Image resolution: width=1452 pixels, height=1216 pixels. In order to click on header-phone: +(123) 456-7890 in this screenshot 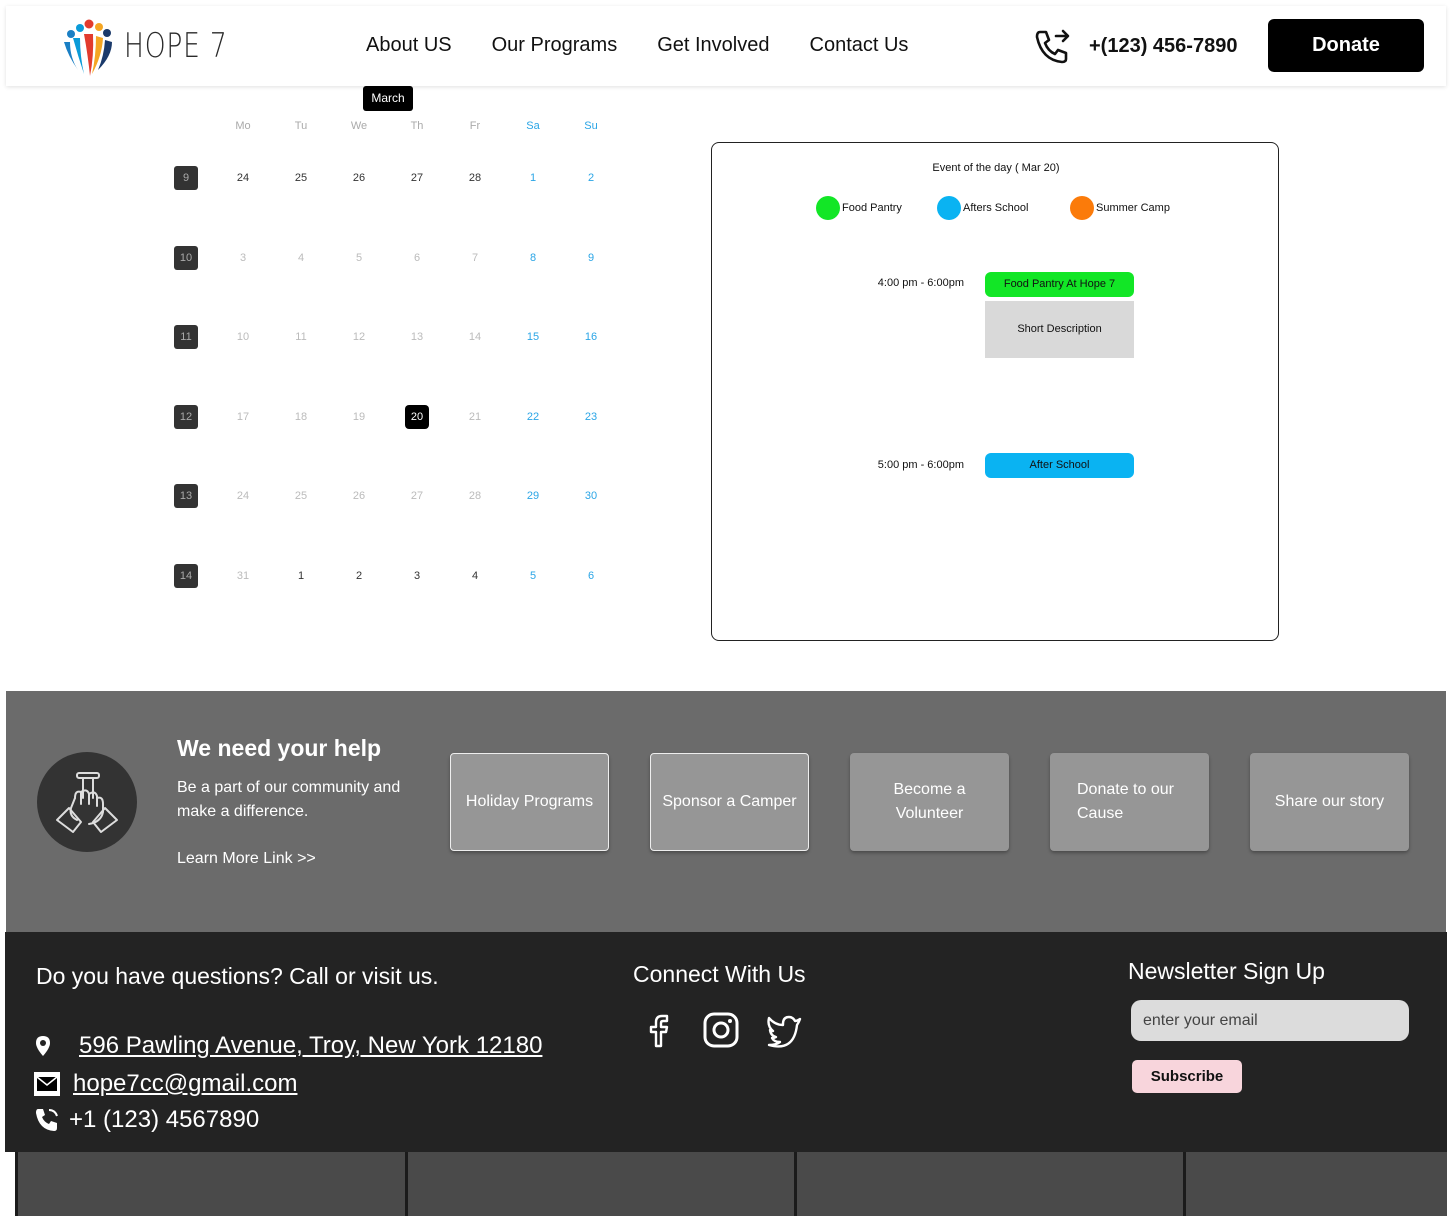, I will do `click(1163, 46)`.